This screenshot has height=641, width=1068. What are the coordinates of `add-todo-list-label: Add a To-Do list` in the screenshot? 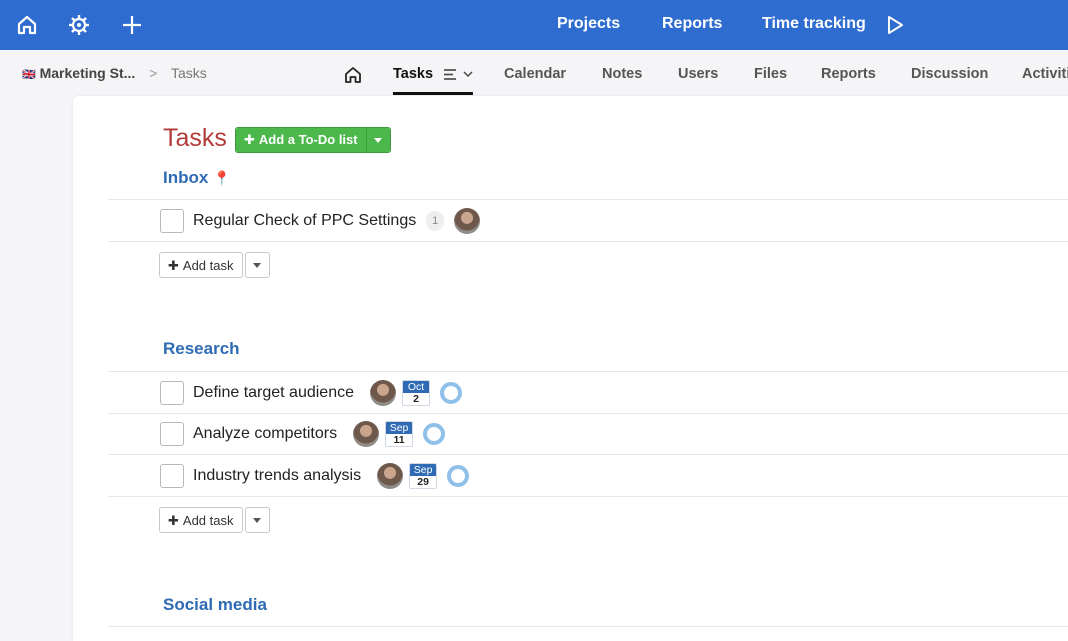 It's located at (308, 139).